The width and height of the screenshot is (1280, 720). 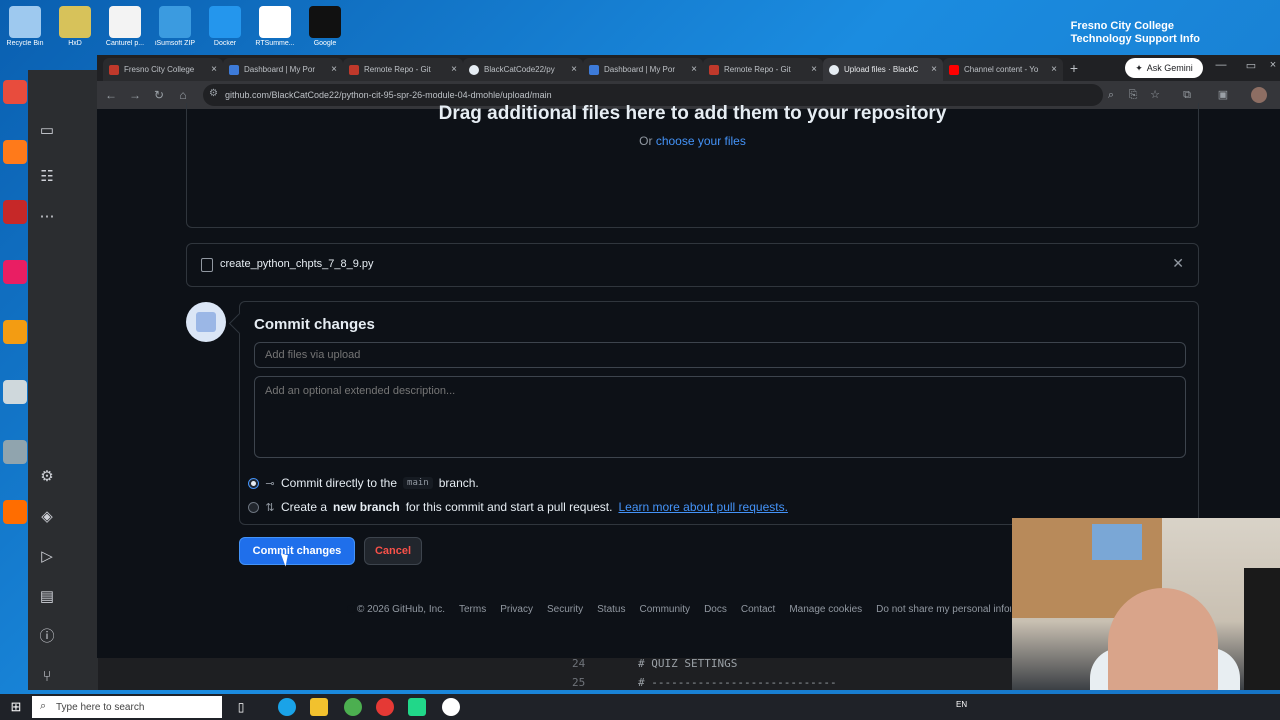 What do you see at coordinates (565, 609) in the screenshot?
I see `footer-link-security: Security` at bounding box center [565, 609].